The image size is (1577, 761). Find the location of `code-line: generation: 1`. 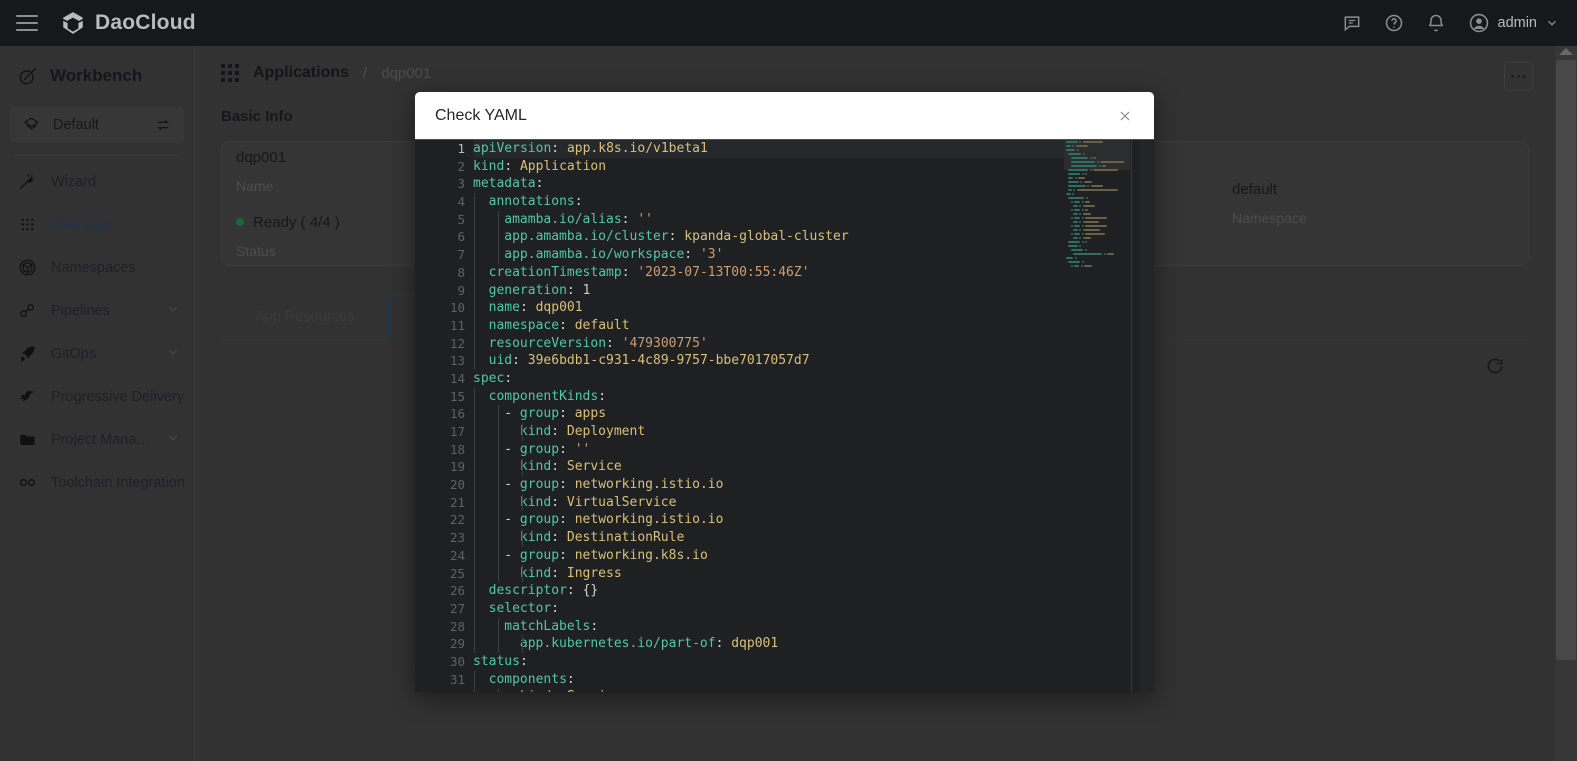

code-line: generation: 1 is located at coordinates (768, 290).